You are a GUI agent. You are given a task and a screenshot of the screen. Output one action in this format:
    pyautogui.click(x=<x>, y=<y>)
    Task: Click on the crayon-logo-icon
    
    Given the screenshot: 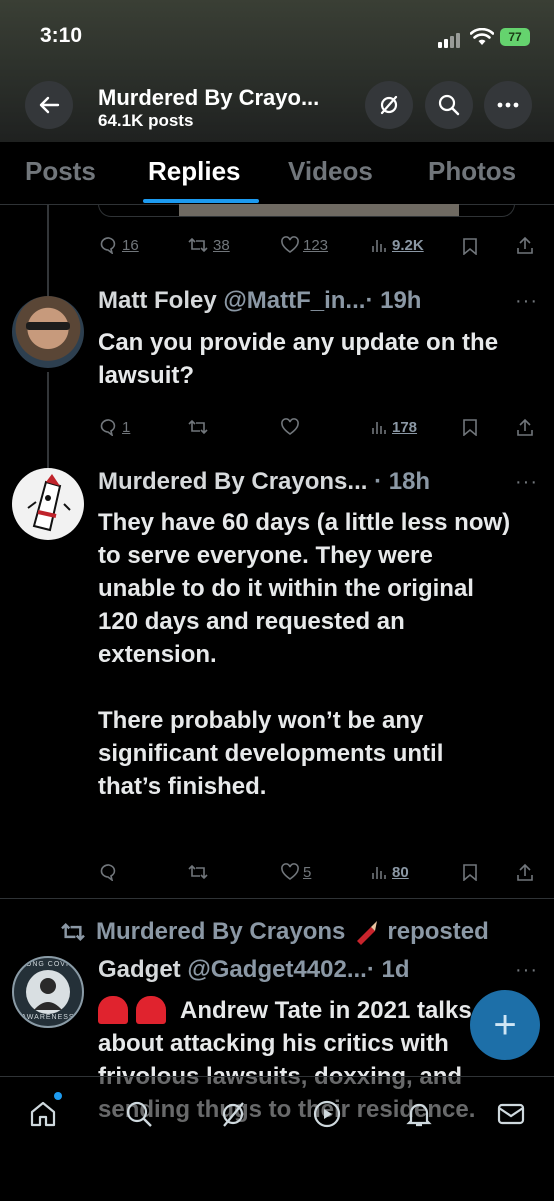 What is the action you would take?
    pyautogui.click(x=49, y=503)
    